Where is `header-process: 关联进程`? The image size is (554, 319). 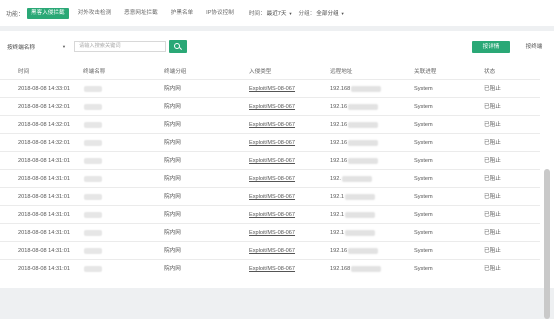 header-process: 关联进程 is located at coordinates (425, 72).